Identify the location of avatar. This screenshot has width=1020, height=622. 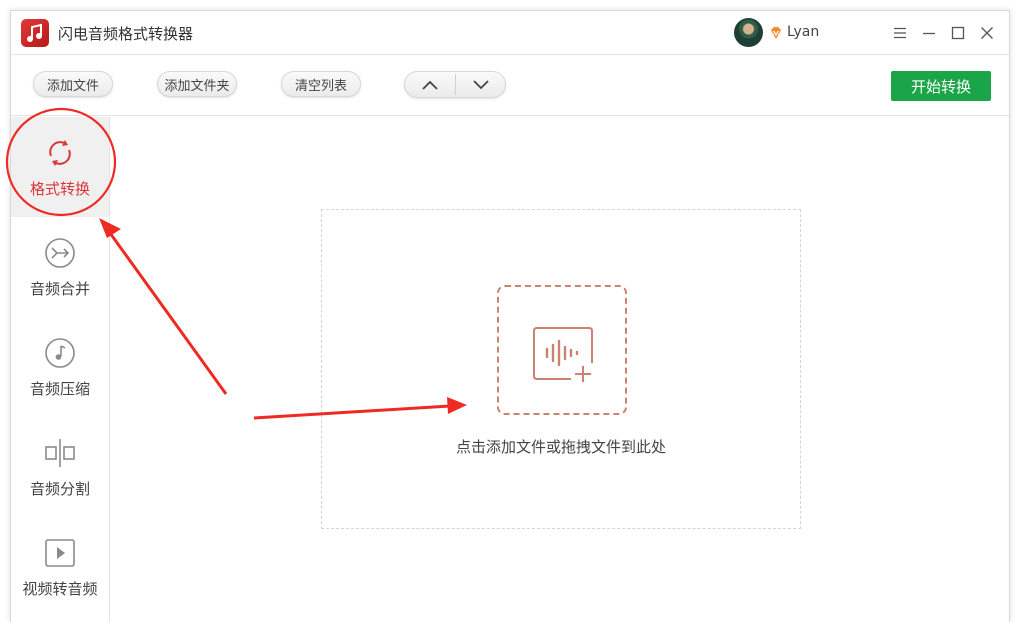
(748, 32).